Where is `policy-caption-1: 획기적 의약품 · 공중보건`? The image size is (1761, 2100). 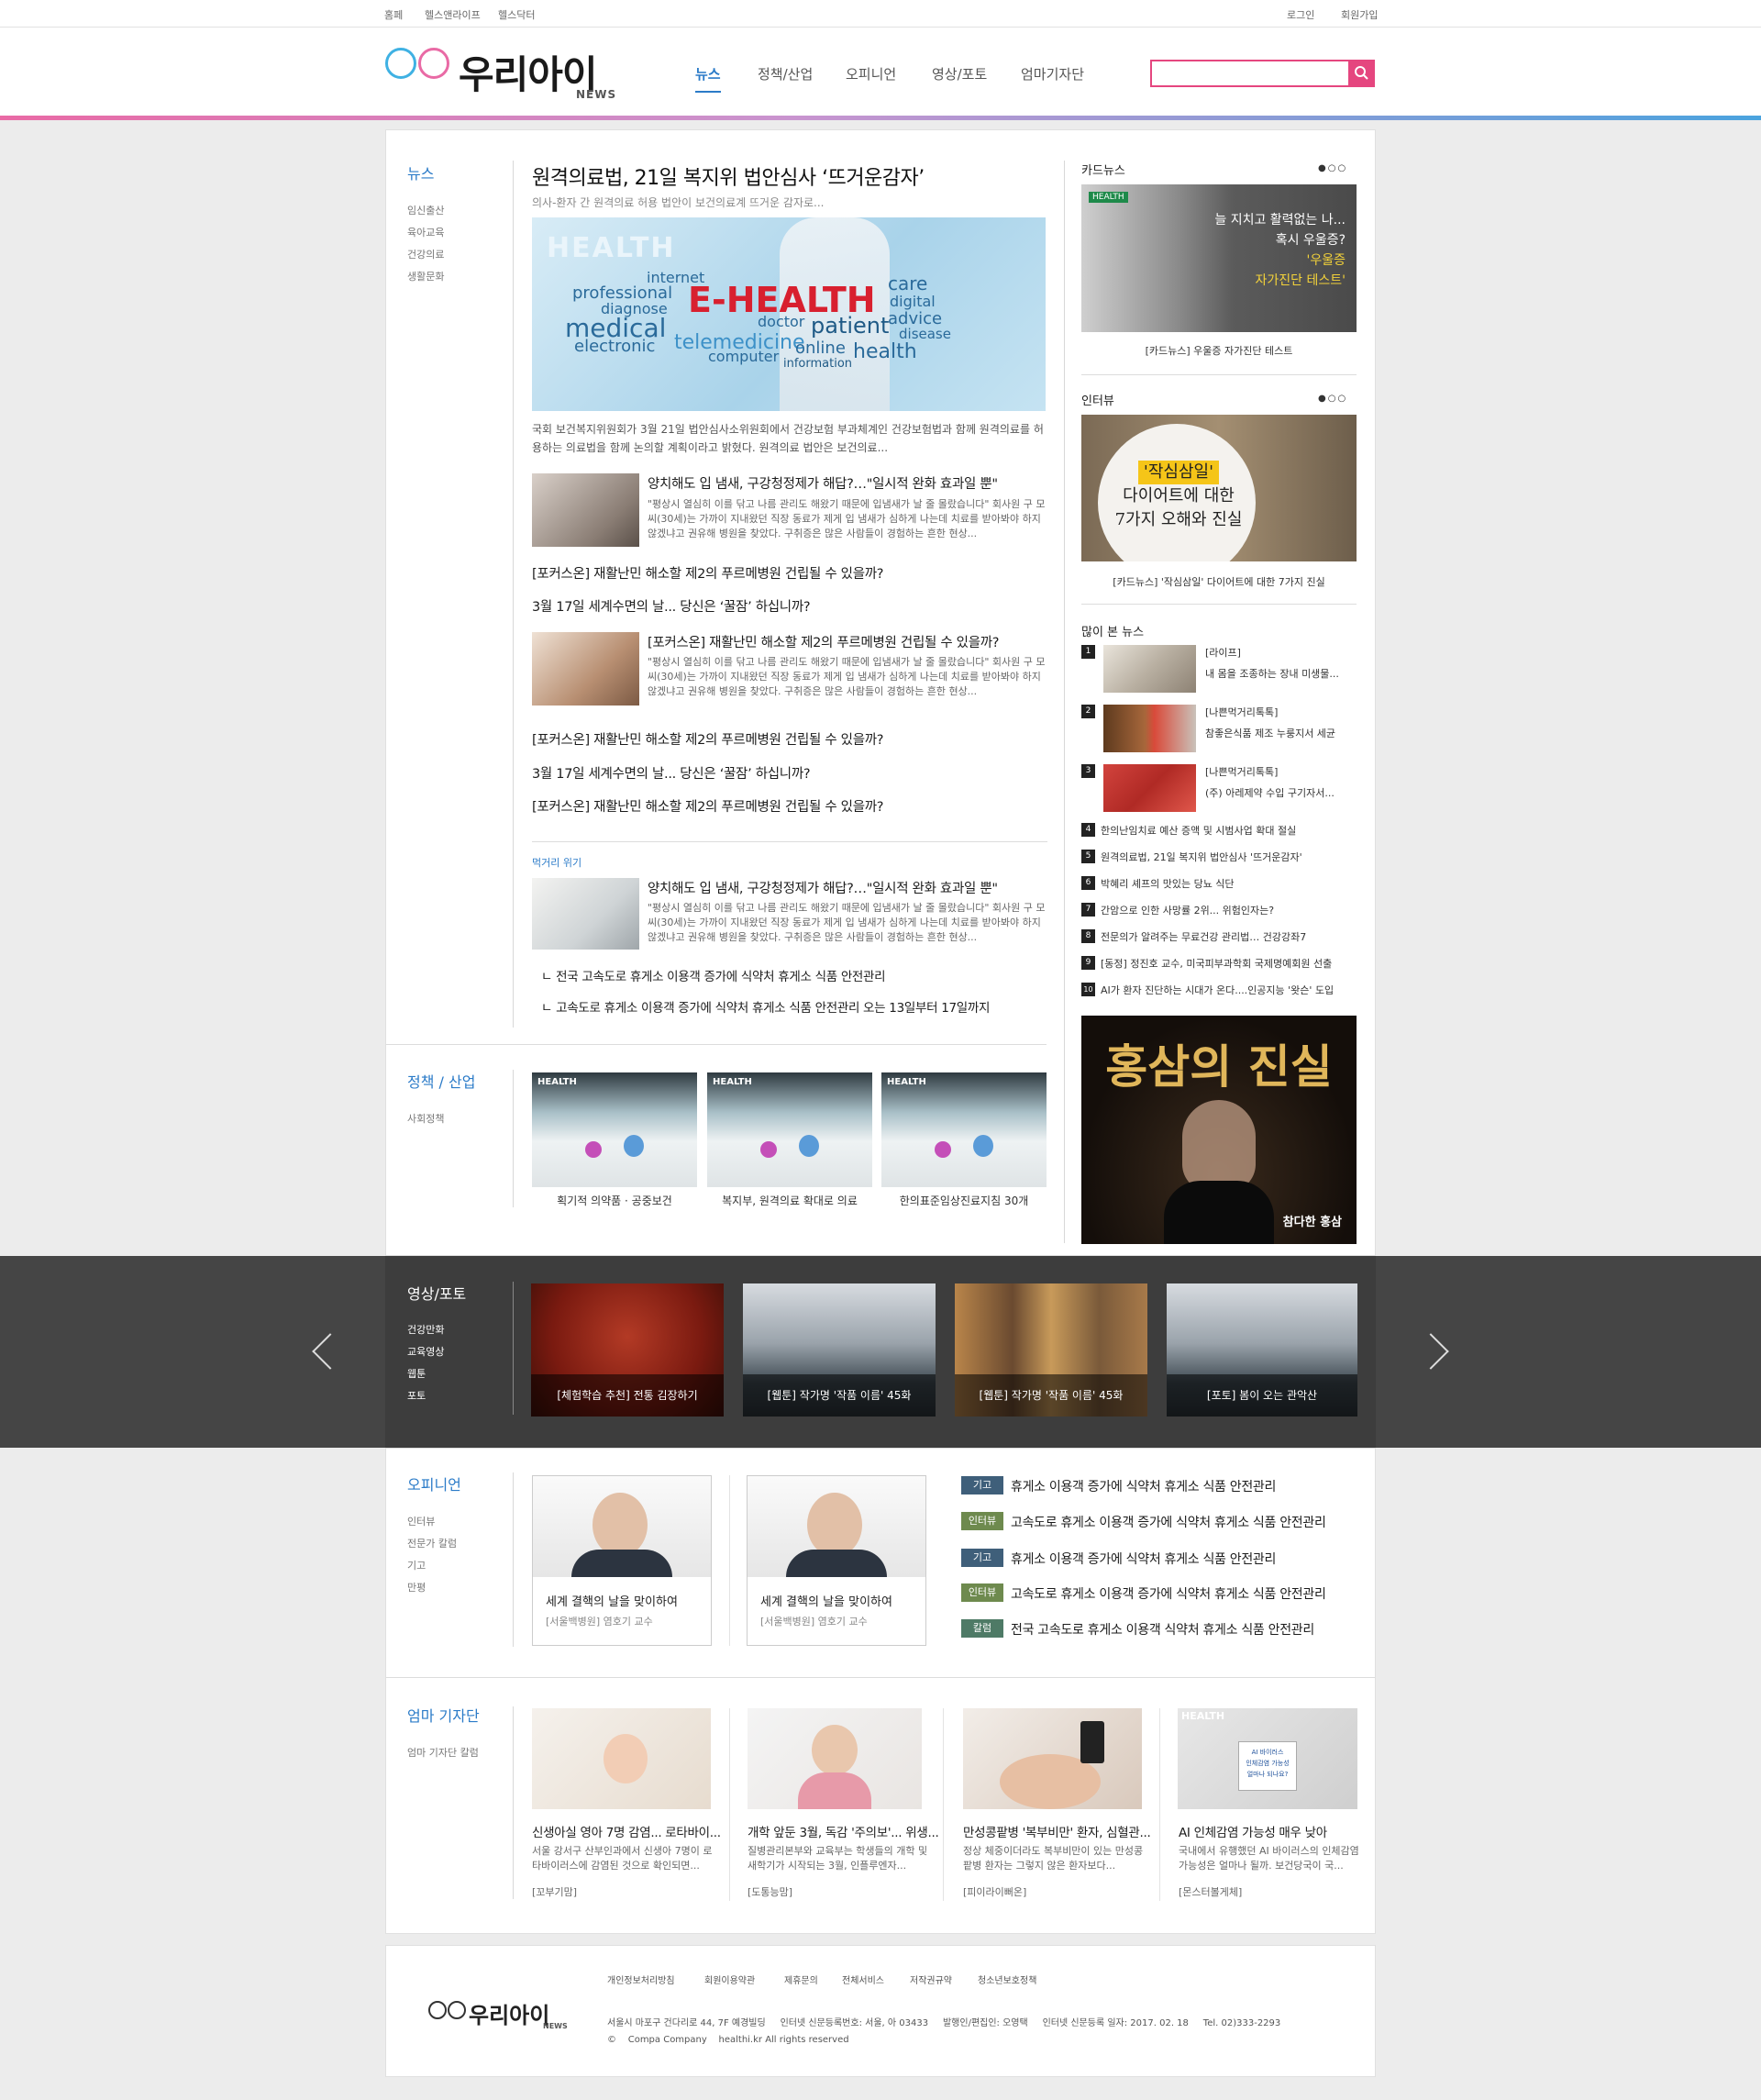 policy-caption-1: 획기적 의약품 · 공중보건 is located at coordinates (615, 1201).